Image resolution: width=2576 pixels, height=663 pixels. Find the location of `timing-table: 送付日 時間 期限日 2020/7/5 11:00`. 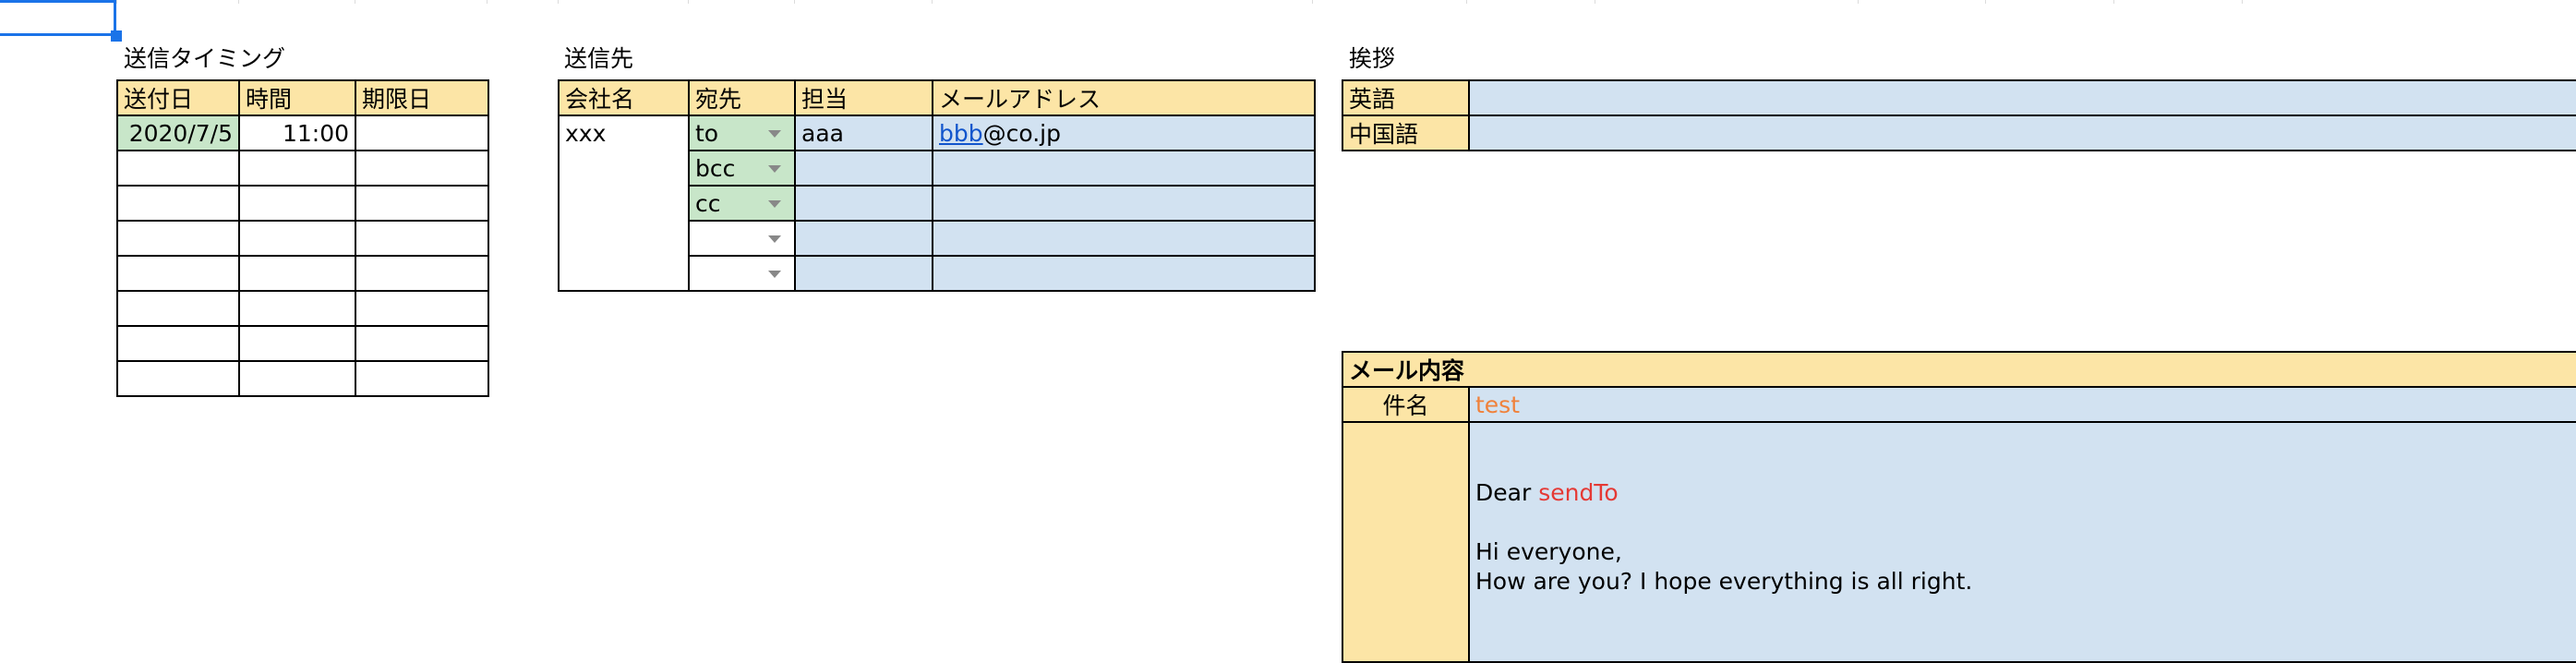

timing-table: 送付日 時間 期限日 2020/7/5 11:00 is located at coordinates (302, 238).